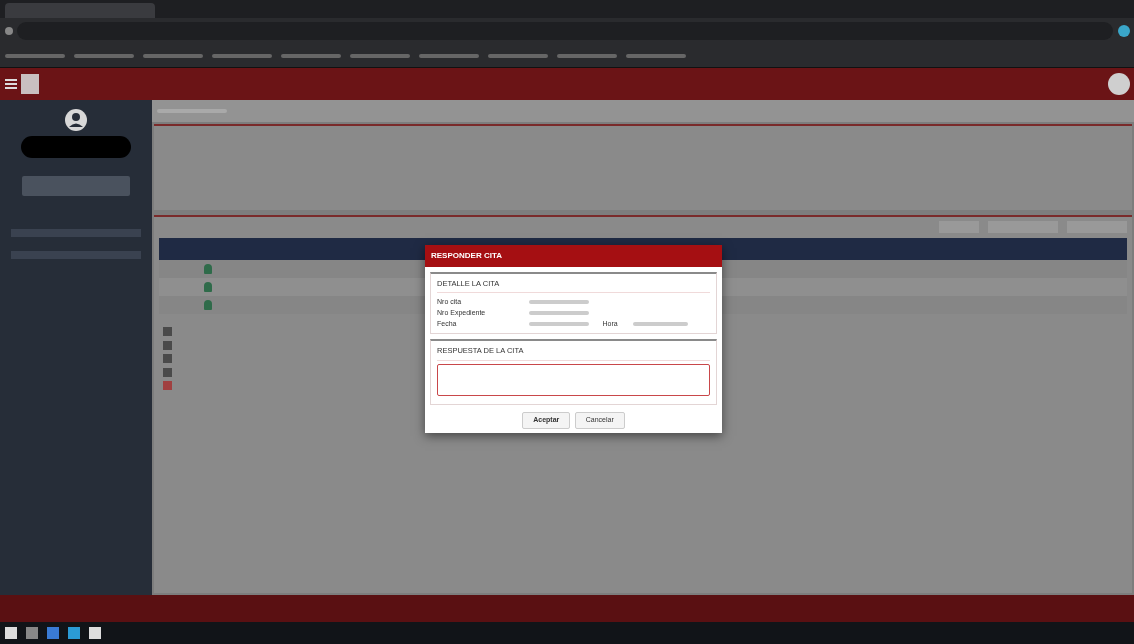  I want to click on logo-icon, so click(30, 84).